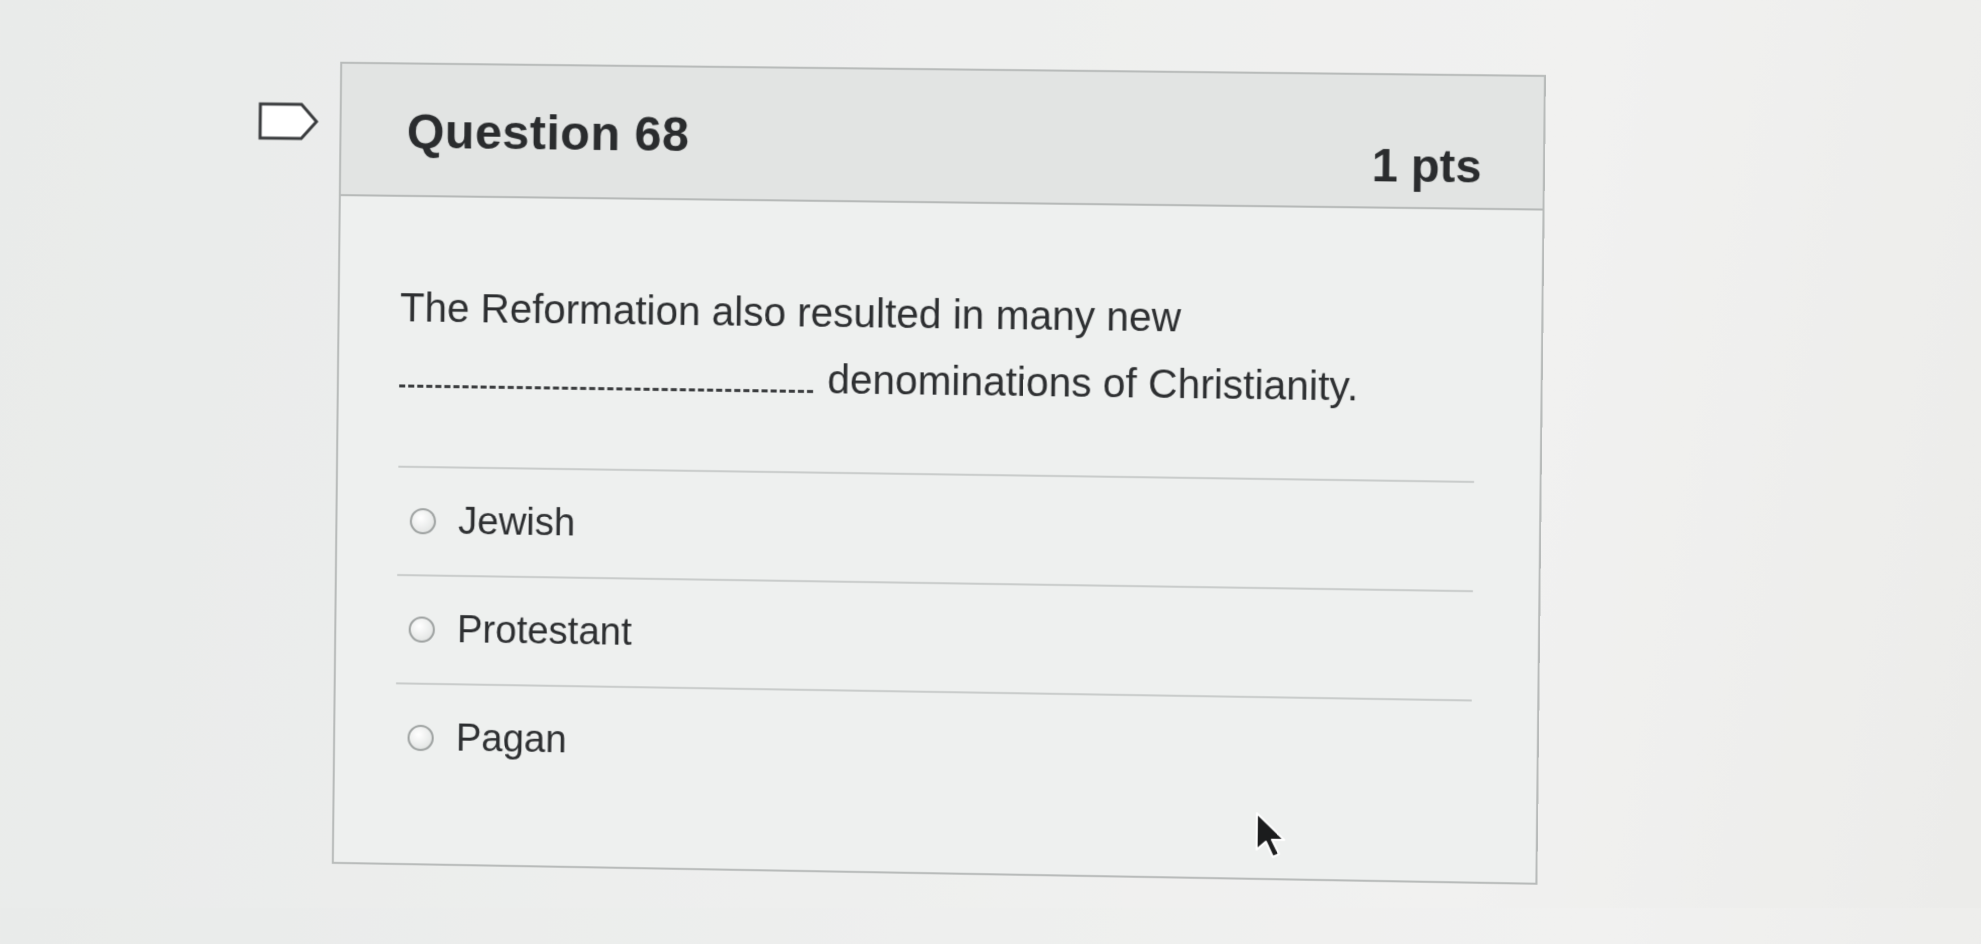 This screenshot has width=1981, height=944. What do you see at coordinates (511, 738) in the screenshot?
I see `answer-label: Pagan` at bounding box center [511, 738].